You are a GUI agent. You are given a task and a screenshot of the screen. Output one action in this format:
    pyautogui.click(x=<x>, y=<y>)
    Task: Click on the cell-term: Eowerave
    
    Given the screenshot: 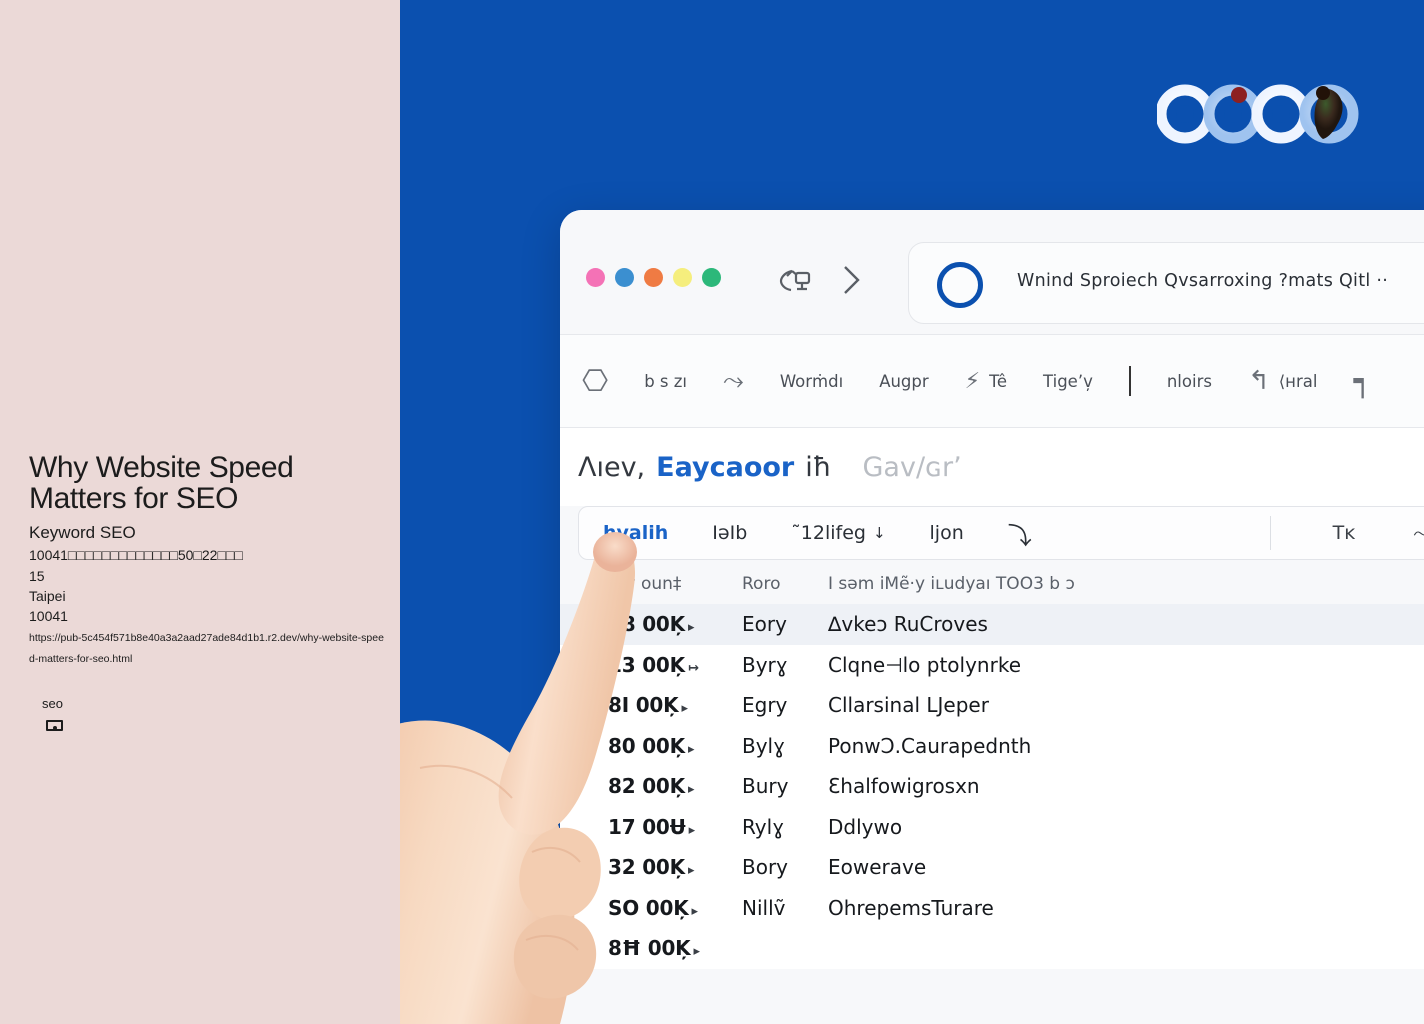 What is the action you would take?
    pyautogui.click(x=877, y=867)
    